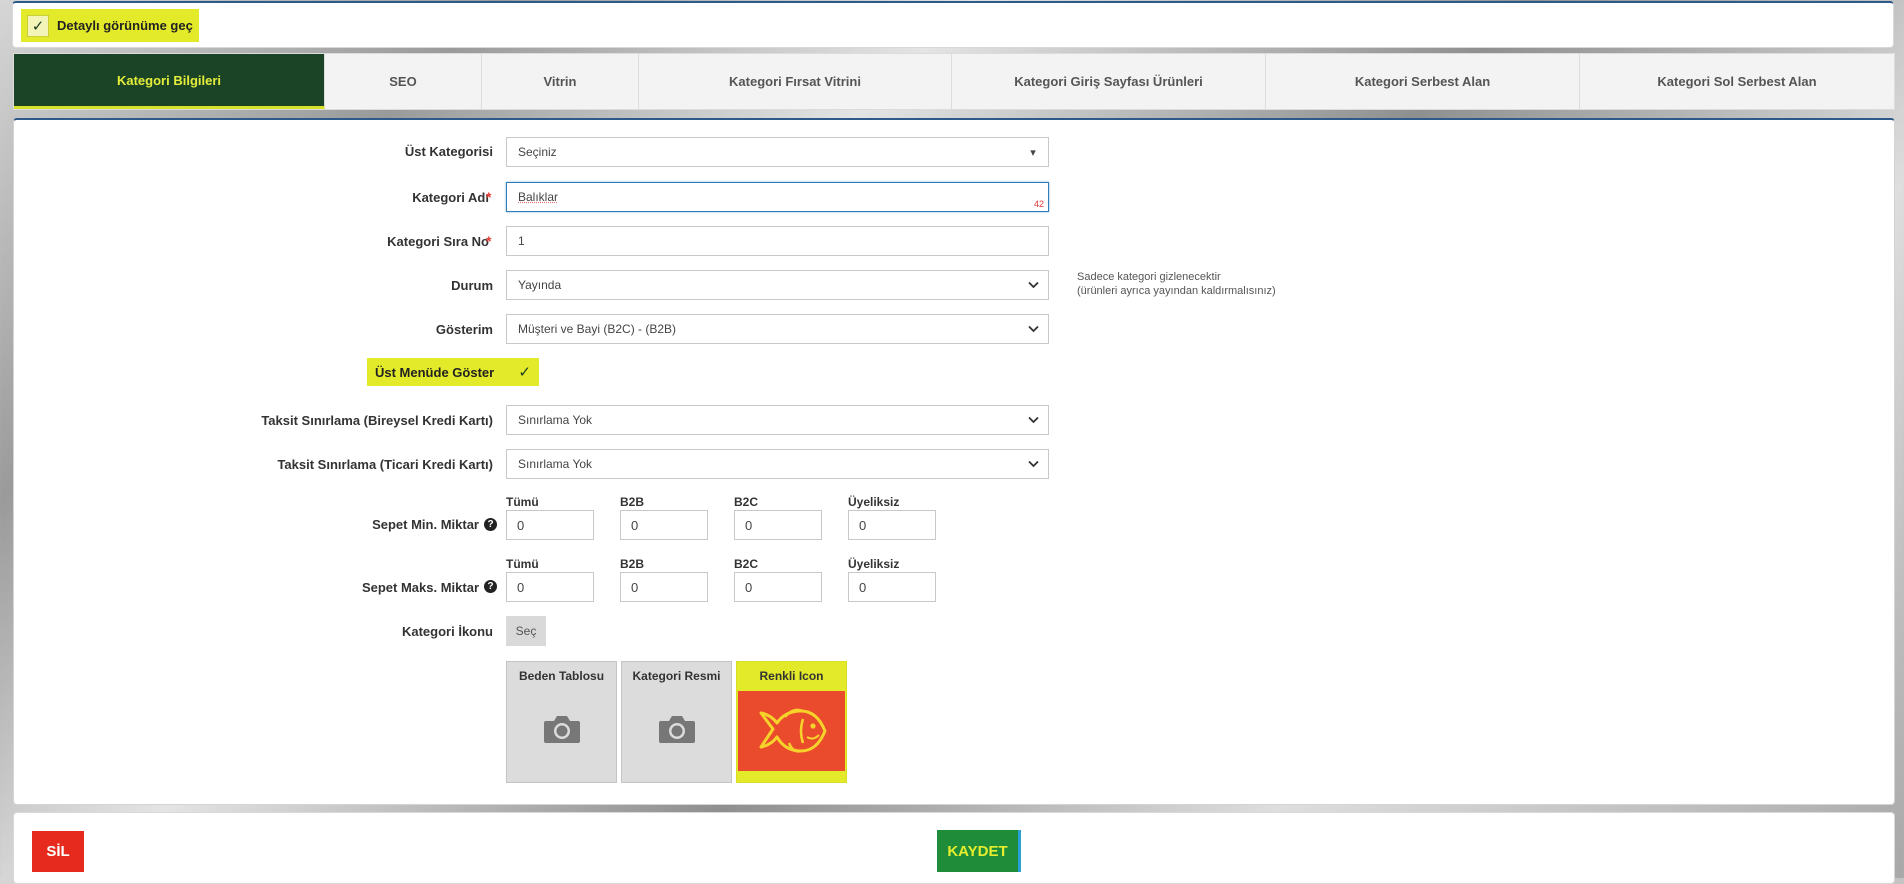  What do you see at coordinates (555, 464) in the screenshot?
I see `installment-commercial-value: Sınırlama Yok` at bounding box center [555, 464].